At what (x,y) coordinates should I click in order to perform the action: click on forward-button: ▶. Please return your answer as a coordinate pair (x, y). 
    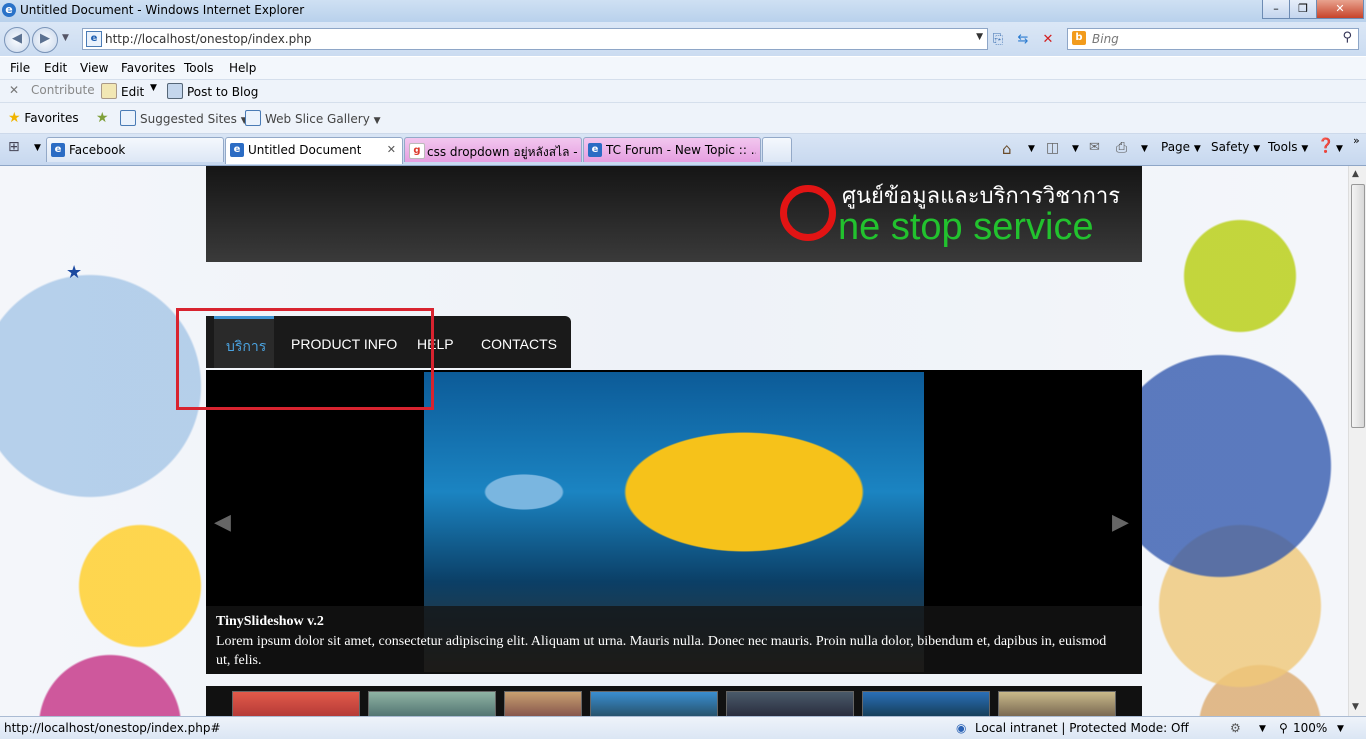
    Looking at the image, I should click on (45, 40).